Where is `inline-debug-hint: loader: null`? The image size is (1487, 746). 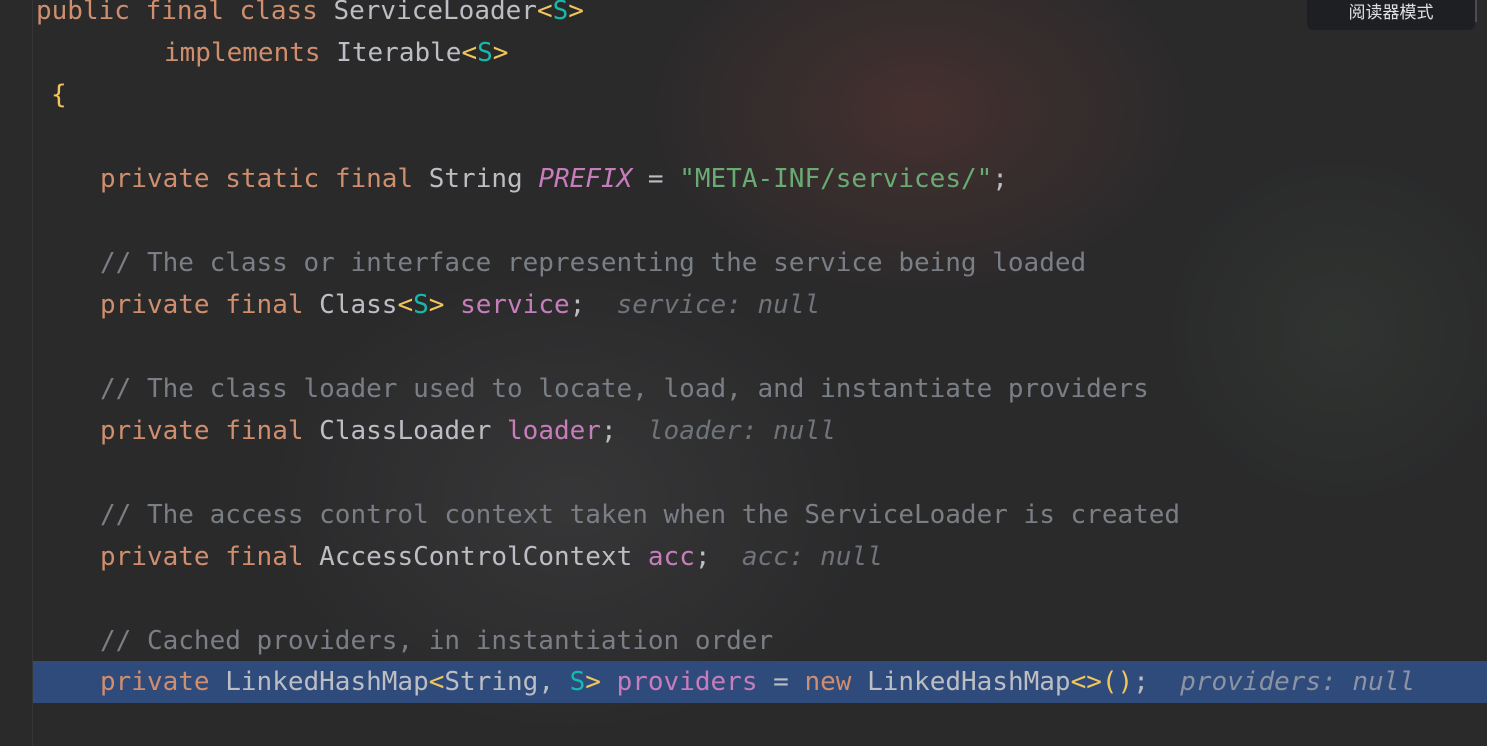 inline-debug-hint: loader: null is located at coordinates (741, 431).